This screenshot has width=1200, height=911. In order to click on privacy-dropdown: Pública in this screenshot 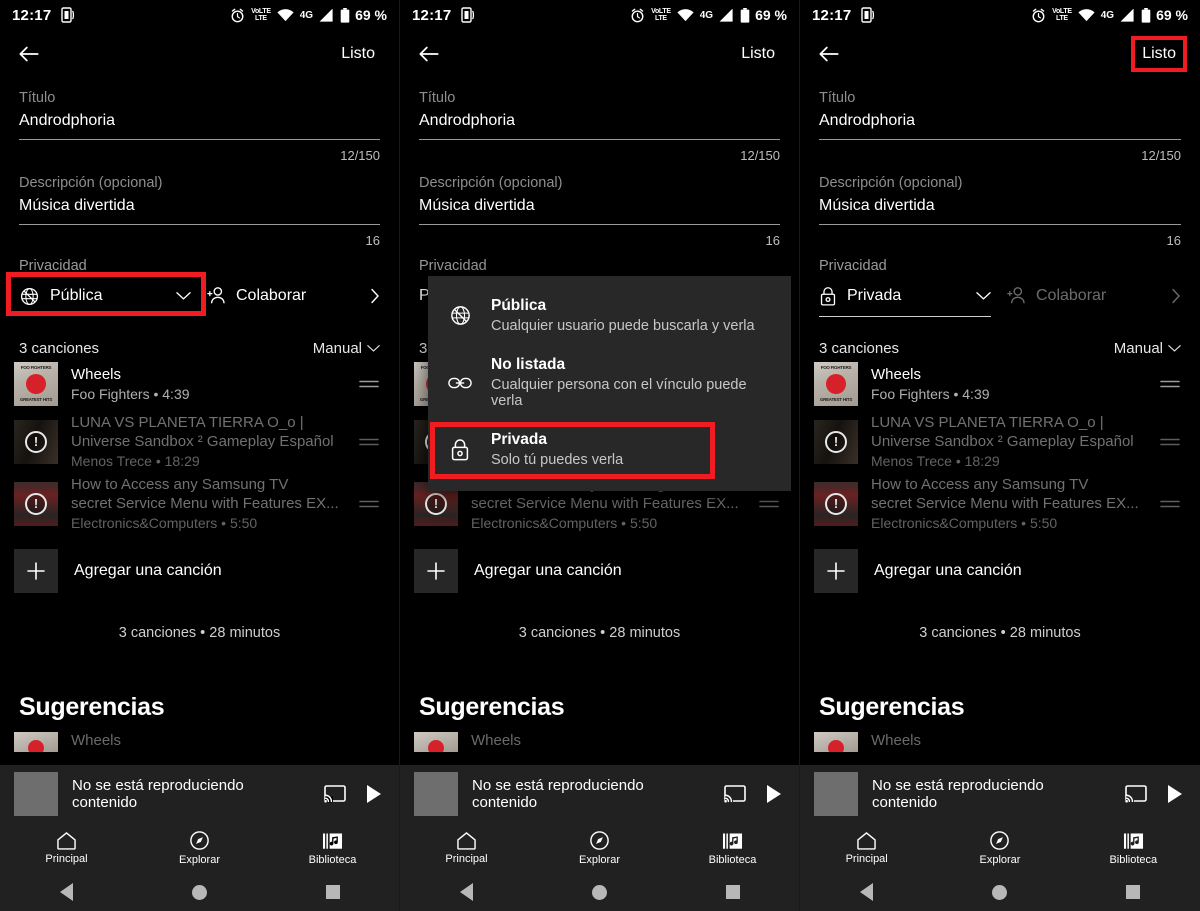, I will do `click(105, 296)`.